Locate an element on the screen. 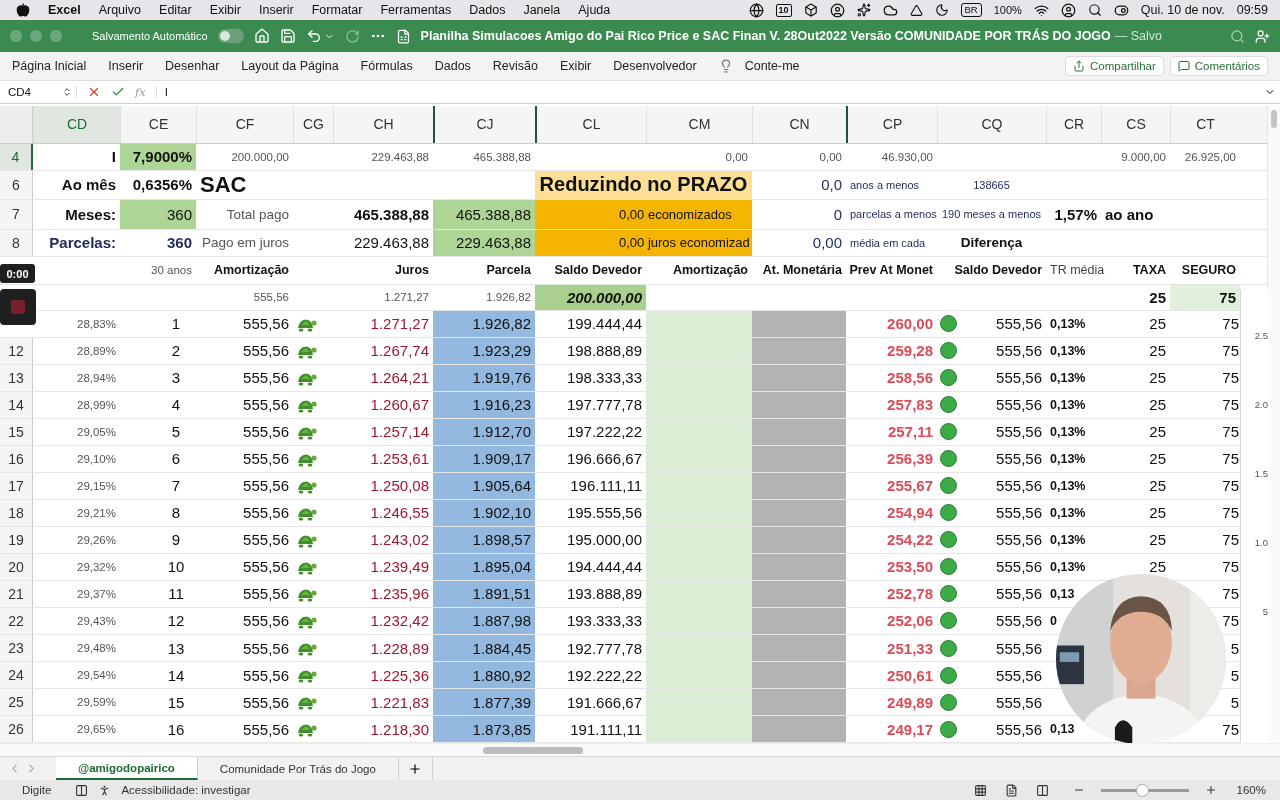 This screenshot has width=1280, height=800. chart-panel: 2.5 2.0 1.5 1.0 5 is located at coordinates (1254, 516).